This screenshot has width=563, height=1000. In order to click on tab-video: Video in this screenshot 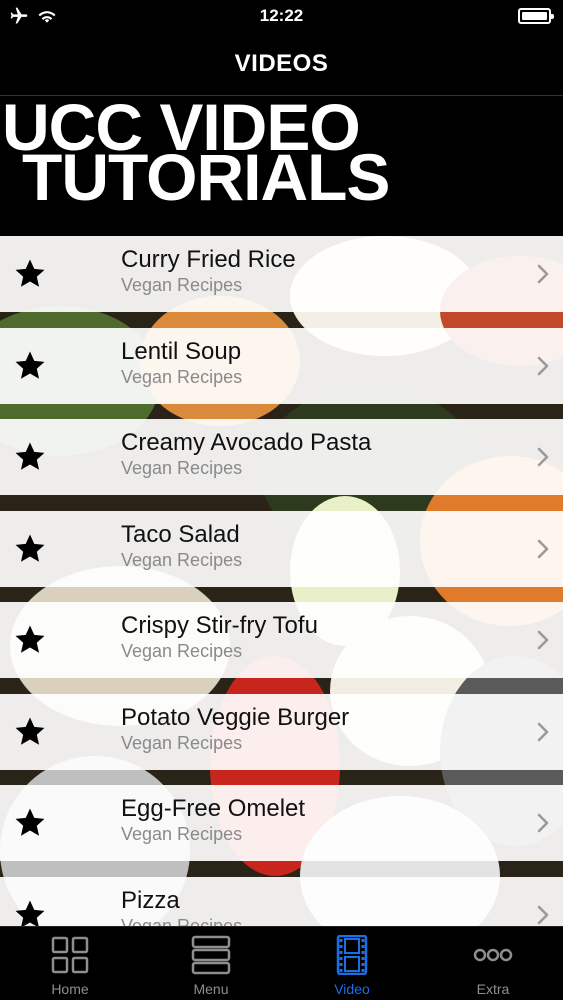, I will do `click(352, 963)`.